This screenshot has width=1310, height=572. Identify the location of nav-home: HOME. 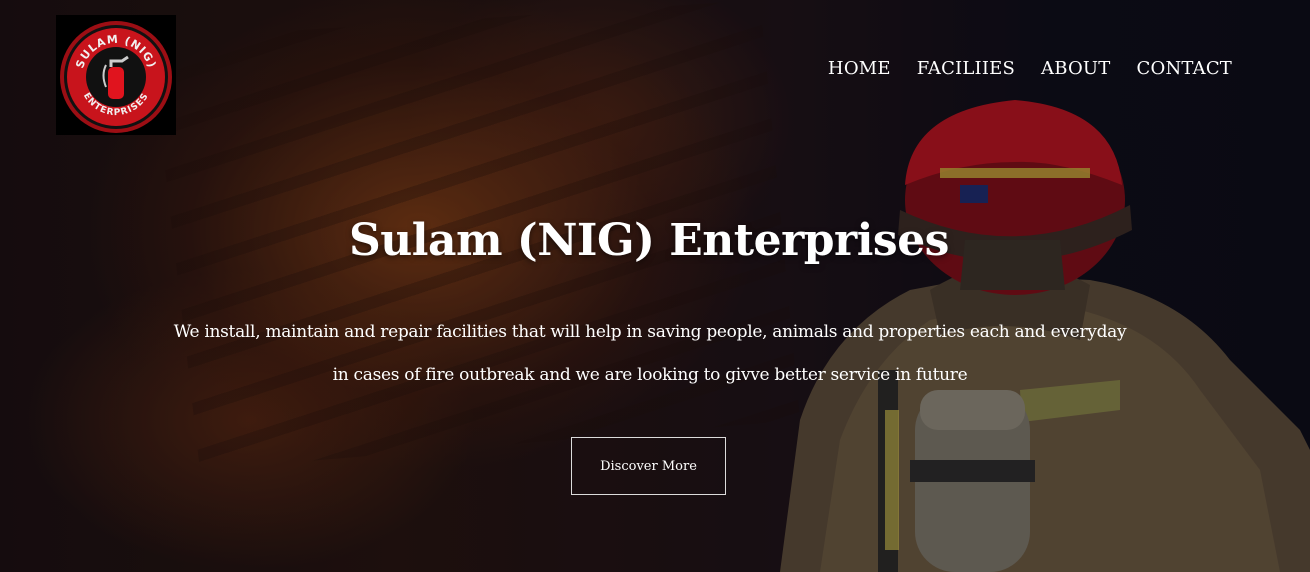
(859, 68).